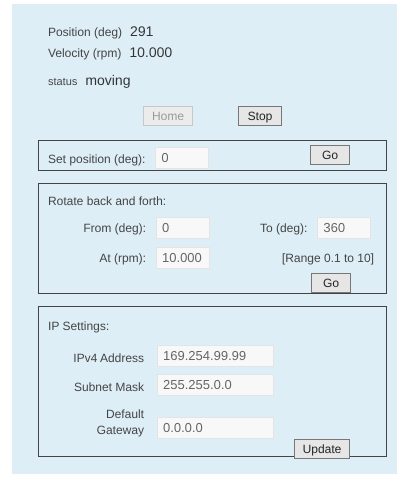  I want to click on field-label: IPv4 Address, so click(108, 358).